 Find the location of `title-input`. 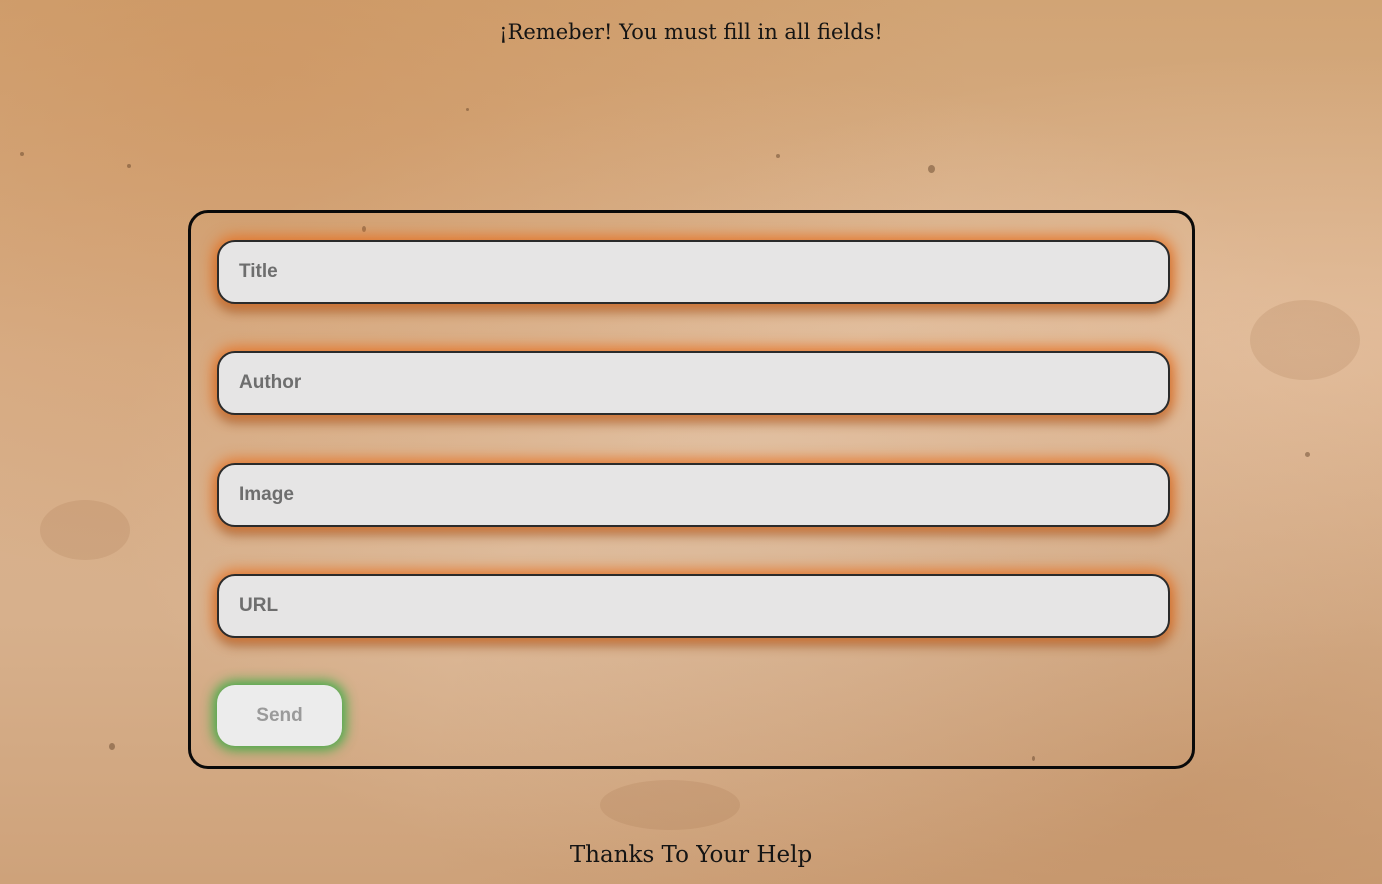

title-input is located at coordinates (693, 272).